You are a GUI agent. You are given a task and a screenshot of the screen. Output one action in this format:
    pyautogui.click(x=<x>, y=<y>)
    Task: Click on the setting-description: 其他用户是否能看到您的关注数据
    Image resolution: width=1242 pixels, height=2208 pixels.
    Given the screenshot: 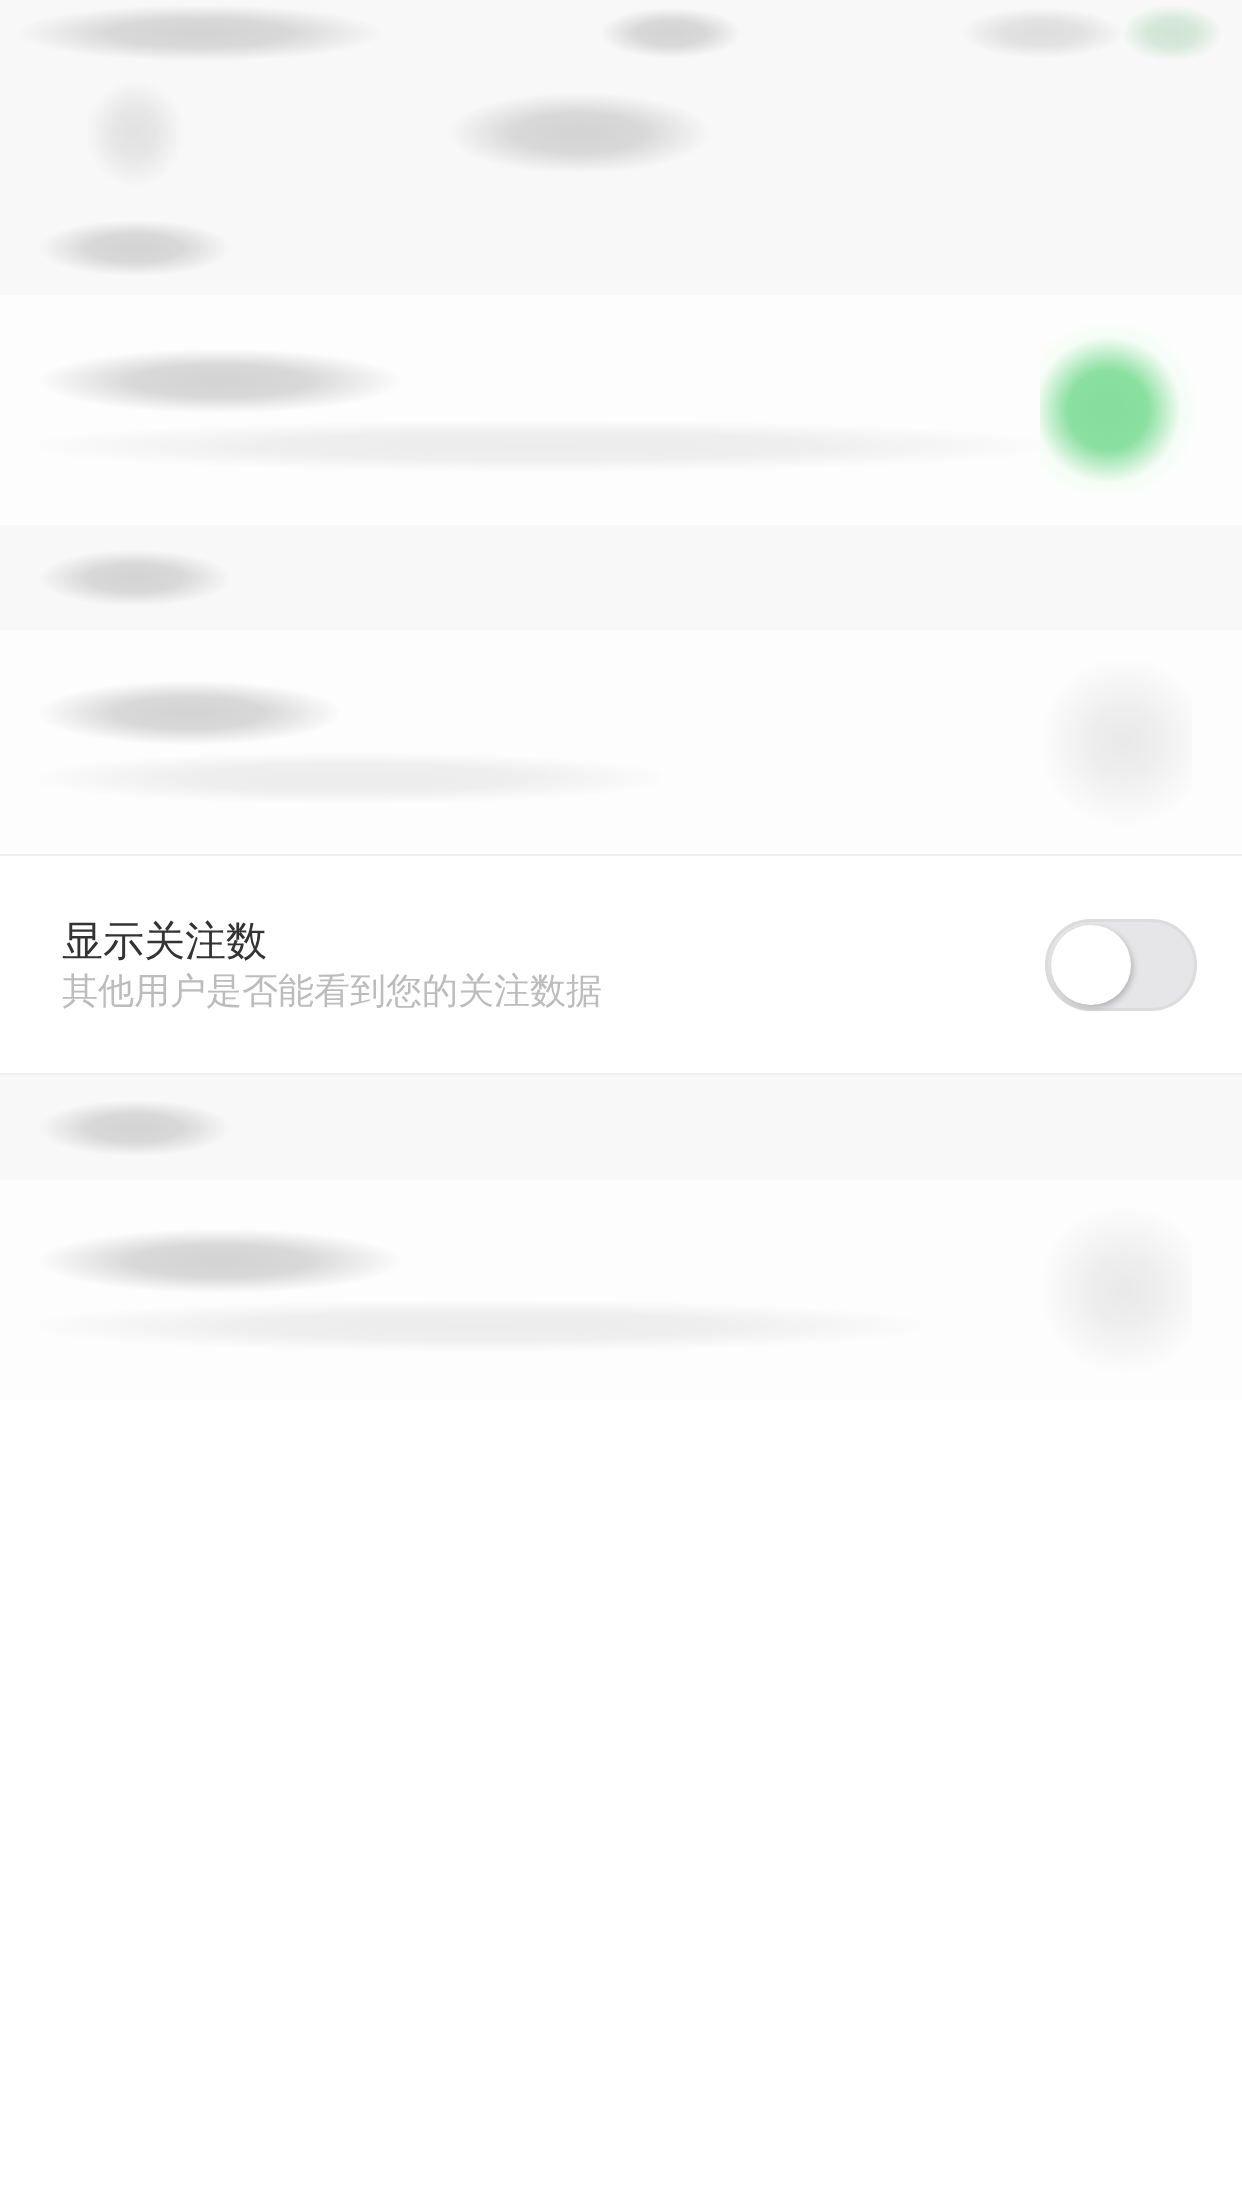 What is the action you would take?
    pyautogui.click(x=332, y=990)
    